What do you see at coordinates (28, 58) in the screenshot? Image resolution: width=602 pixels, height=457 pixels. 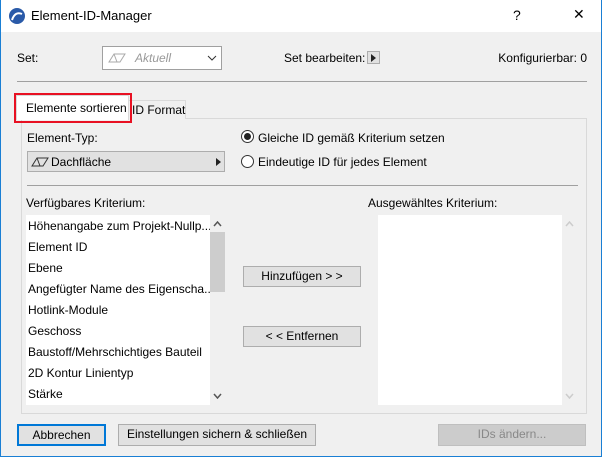 I see `set-label: Set:` at bounding box center [28, 58].